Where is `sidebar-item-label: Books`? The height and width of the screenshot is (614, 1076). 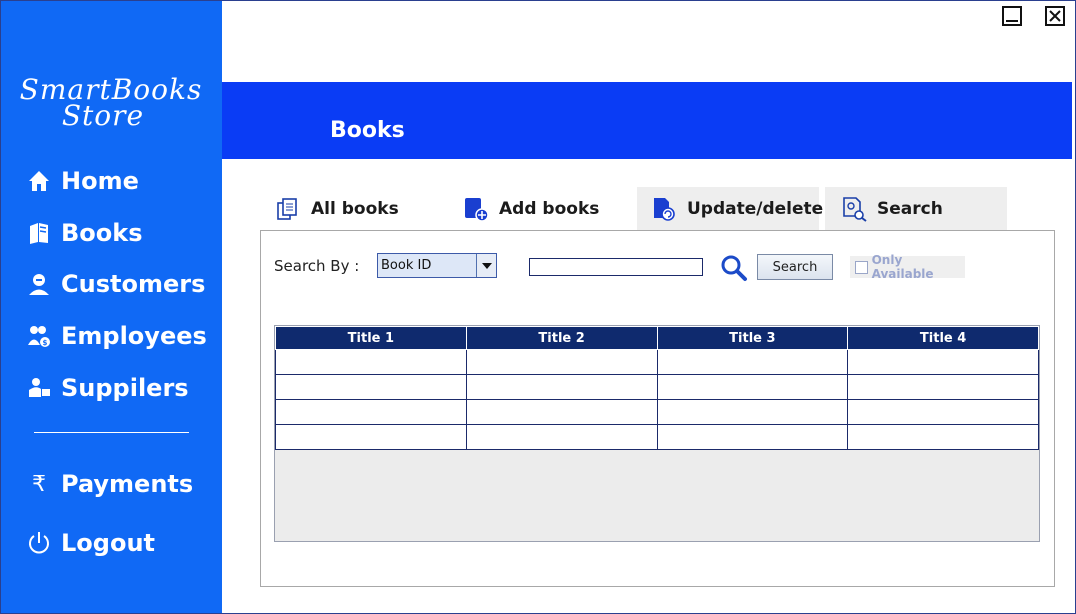 sidebar-item-label: Books is located at coordinates (102, 233).